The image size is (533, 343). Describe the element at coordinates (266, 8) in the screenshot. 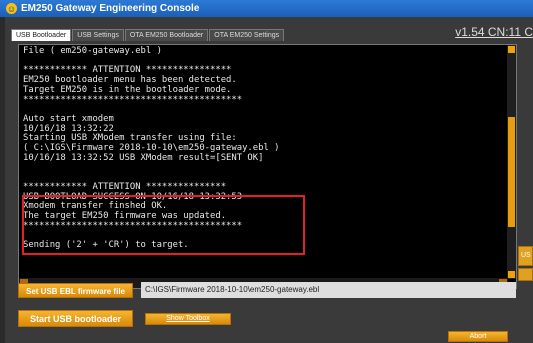

I see `title-bar: ☺ EM250 Gateway Engineering Console` at that location.